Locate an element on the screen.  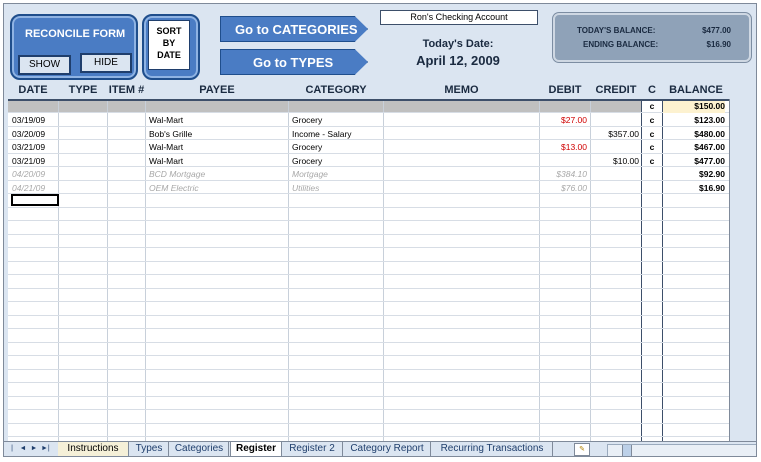
cell-balance: $123.00 is located at coordinates (694, 120).